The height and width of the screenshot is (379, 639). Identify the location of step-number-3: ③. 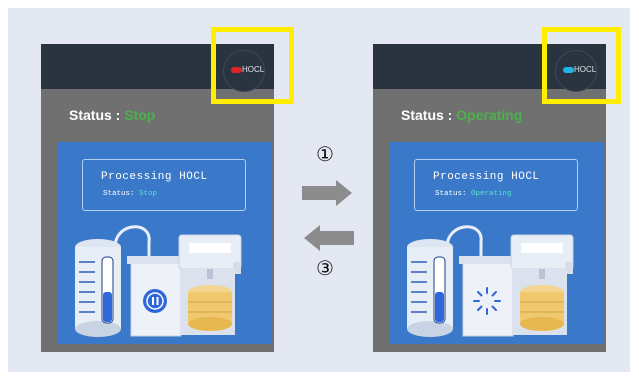
(325, 268).